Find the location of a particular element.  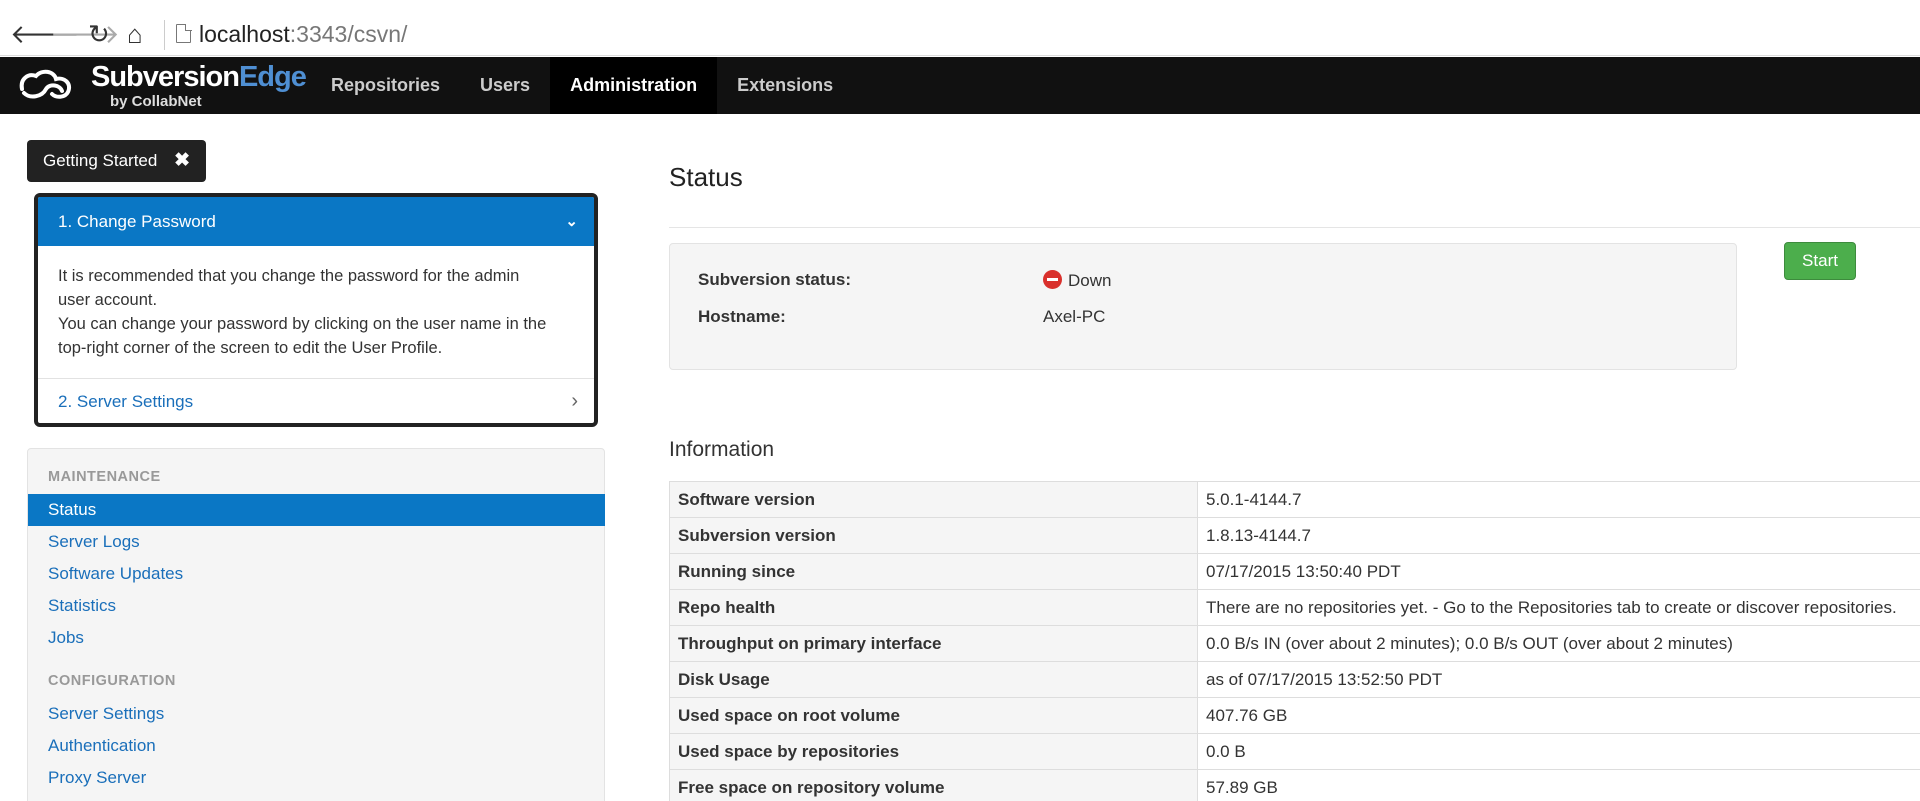

url-host: localhost is located at coordinates (244, 34).